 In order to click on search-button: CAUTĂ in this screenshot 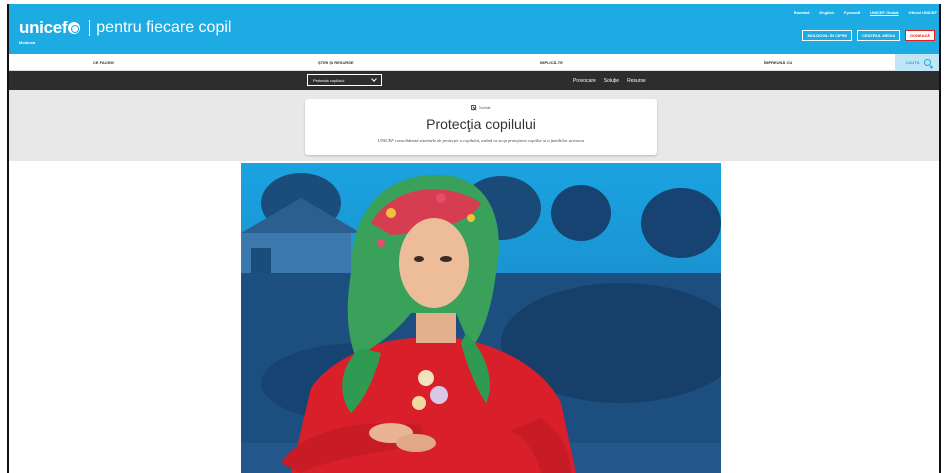, I will do `click(918, 62)`.